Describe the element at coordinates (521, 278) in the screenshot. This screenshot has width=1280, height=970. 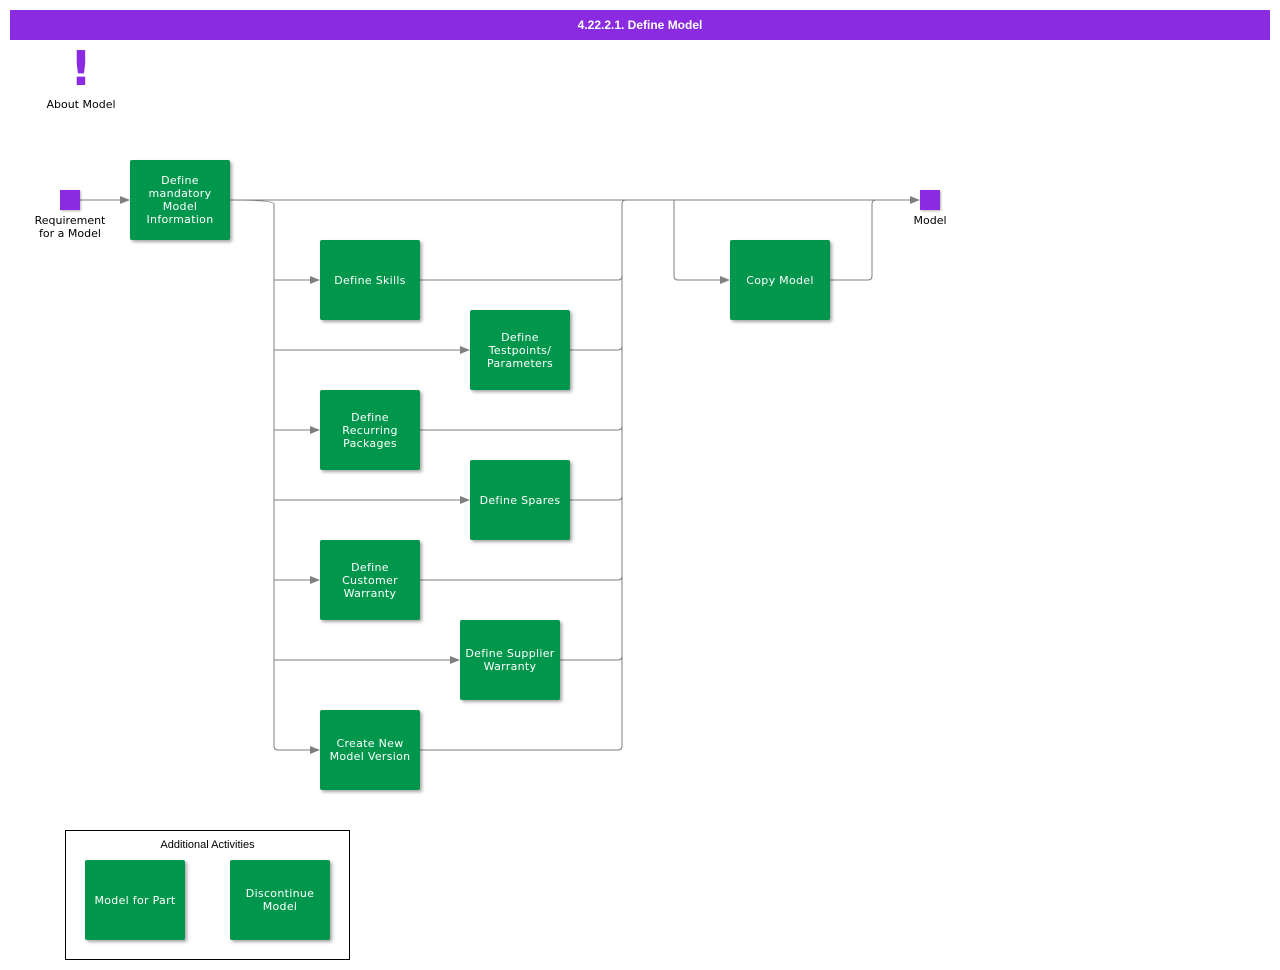
I see `edge-from-skills` at that location.